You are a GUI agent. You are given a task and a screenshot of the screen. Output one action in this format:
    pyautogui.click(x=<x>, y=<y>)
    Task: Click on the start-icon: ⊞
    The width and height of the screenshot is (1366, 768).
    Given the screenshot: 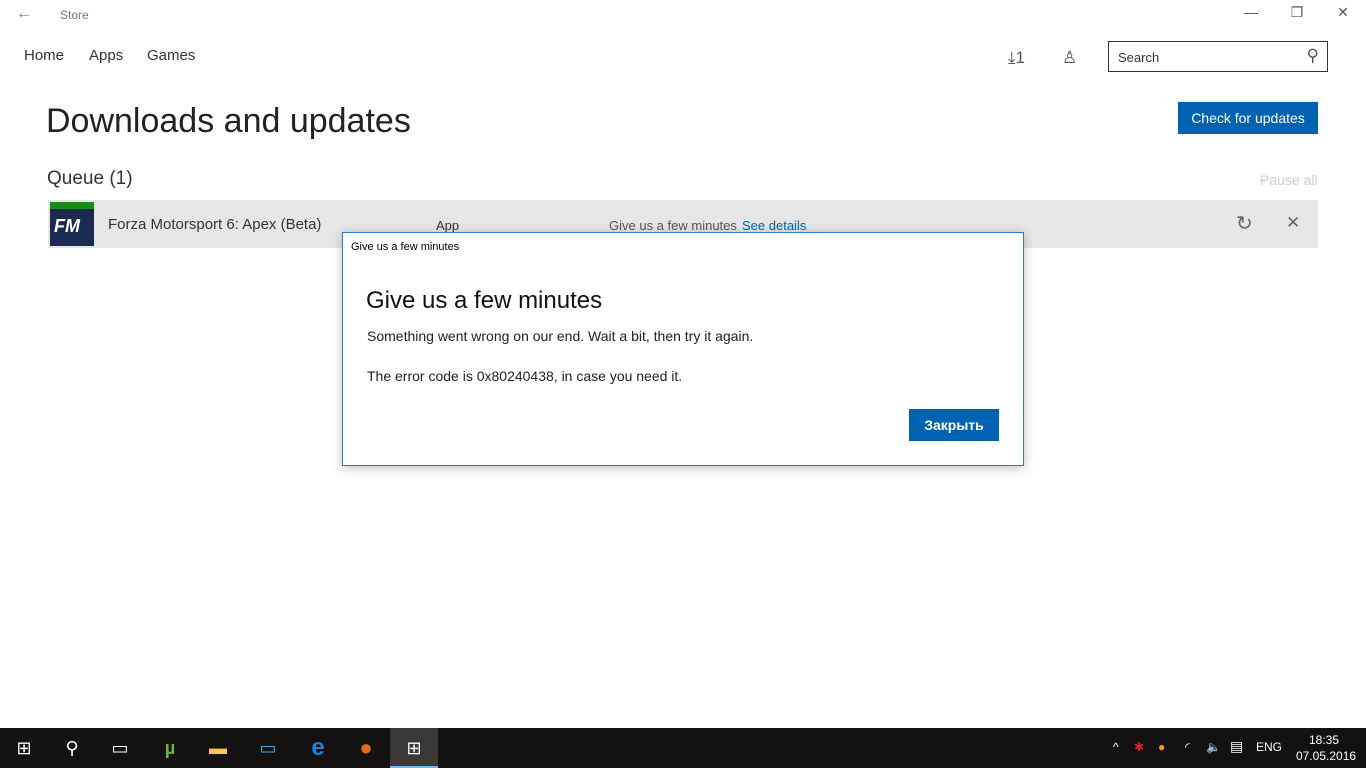 What is the action you would take?
    pyautogui.click(x=24, y=748)
    